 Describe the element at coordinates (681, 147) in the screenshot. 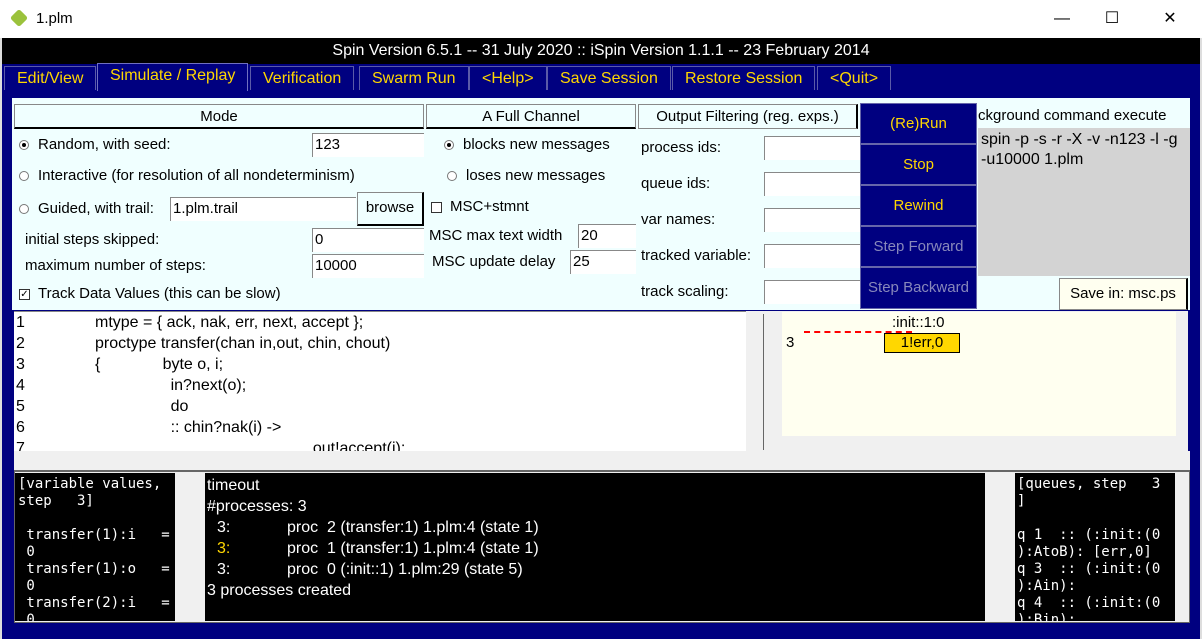

I see `process-ids-label: process ids:` at that location.